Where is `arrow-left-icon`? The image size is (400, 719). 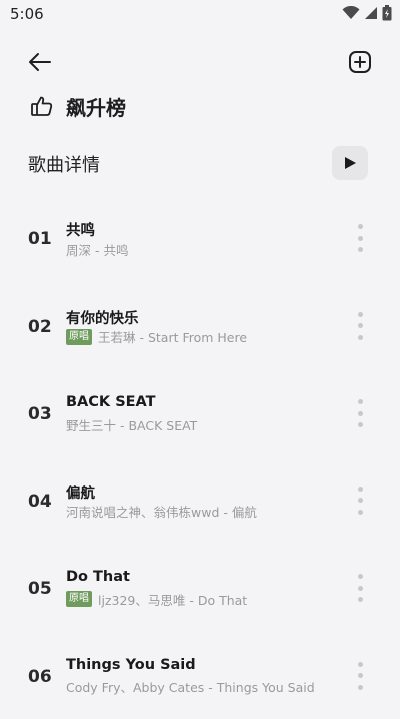 arrow-left-icon is located at coordinates (40, 62).